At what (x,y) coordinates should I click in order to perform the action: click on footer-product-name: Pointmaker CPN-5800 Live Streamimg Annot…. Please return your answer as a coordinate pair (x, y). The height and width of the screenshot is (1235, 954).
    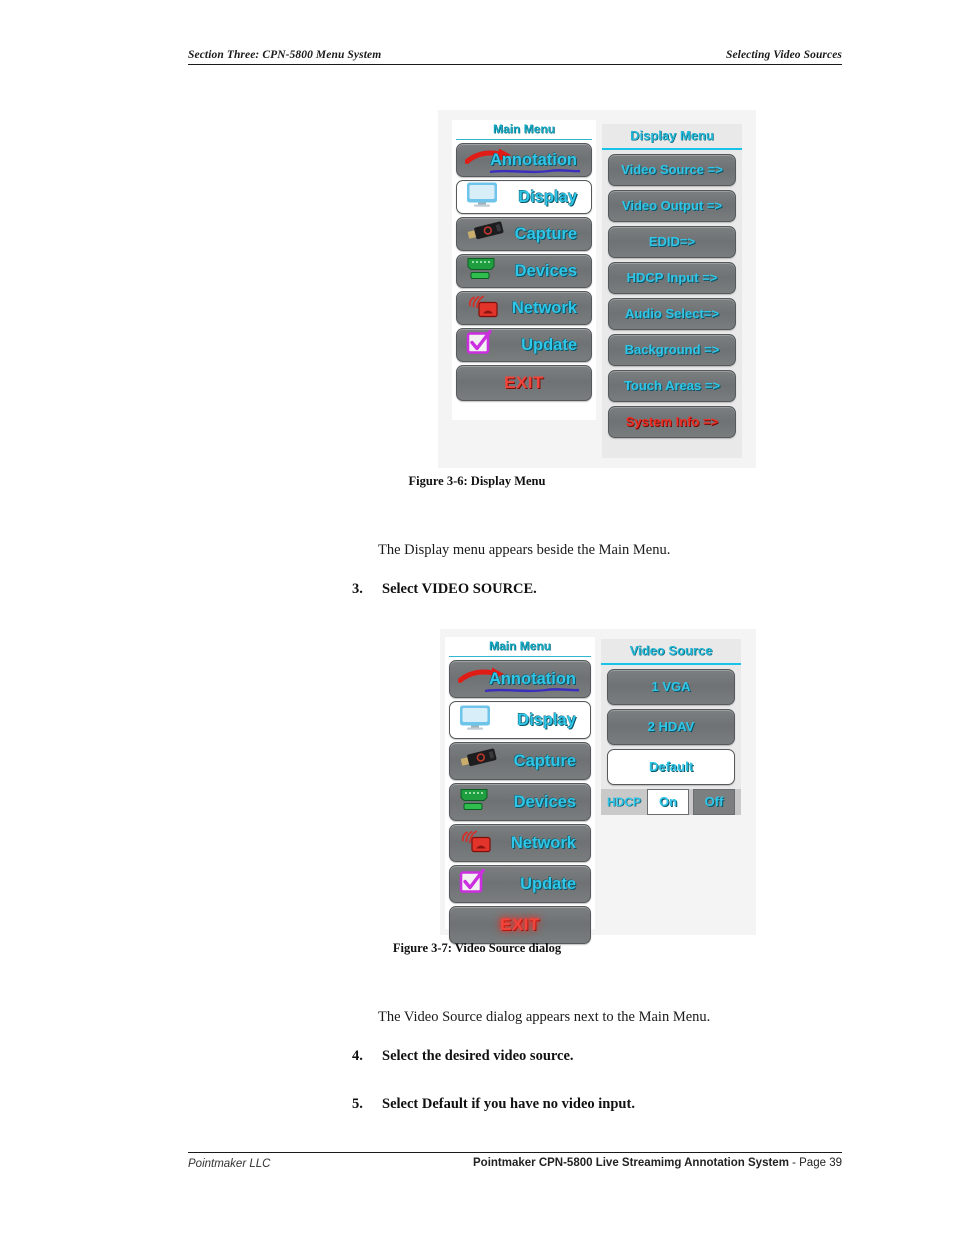
    Looking at the image, I should click on (631, 1163).